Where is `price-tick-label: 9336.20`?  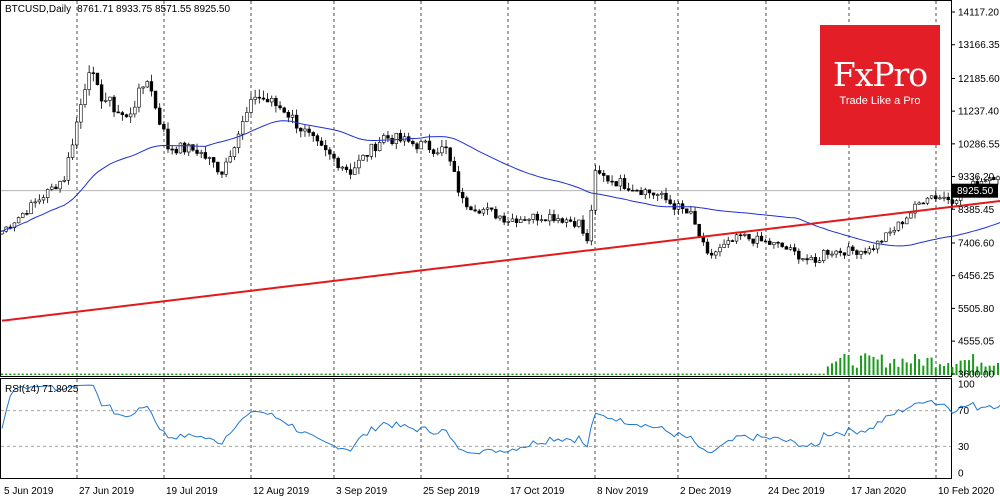
price-tick-label: 9336.20 is located at coordinates (976, 177).